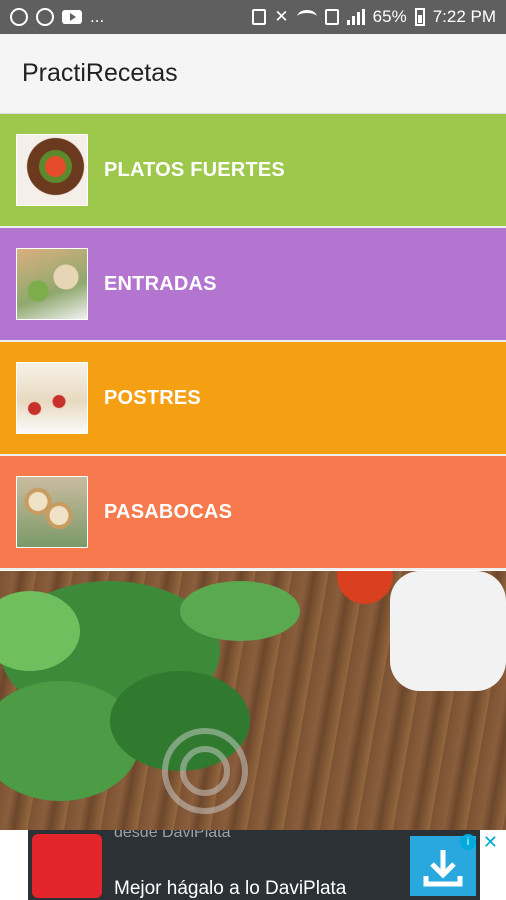  What do you see at coordinates (419, 17) in the screenshot?
I see `battery-icon` at bounding box center [419, 17].